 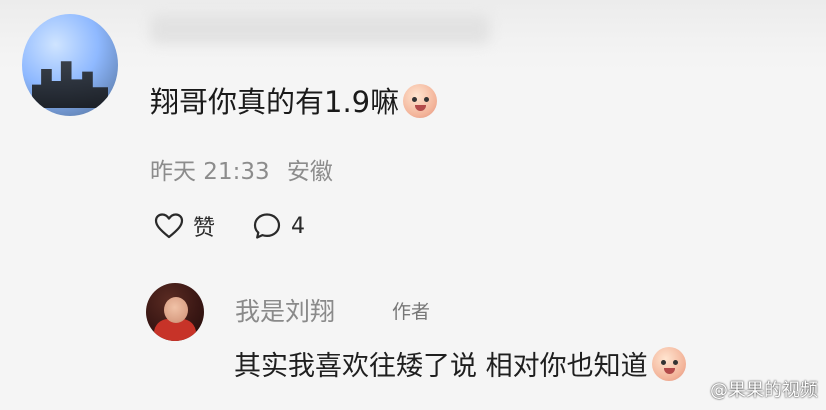 I want to click on comment-time: 昨天 21:33, so click(x=210, y=172).